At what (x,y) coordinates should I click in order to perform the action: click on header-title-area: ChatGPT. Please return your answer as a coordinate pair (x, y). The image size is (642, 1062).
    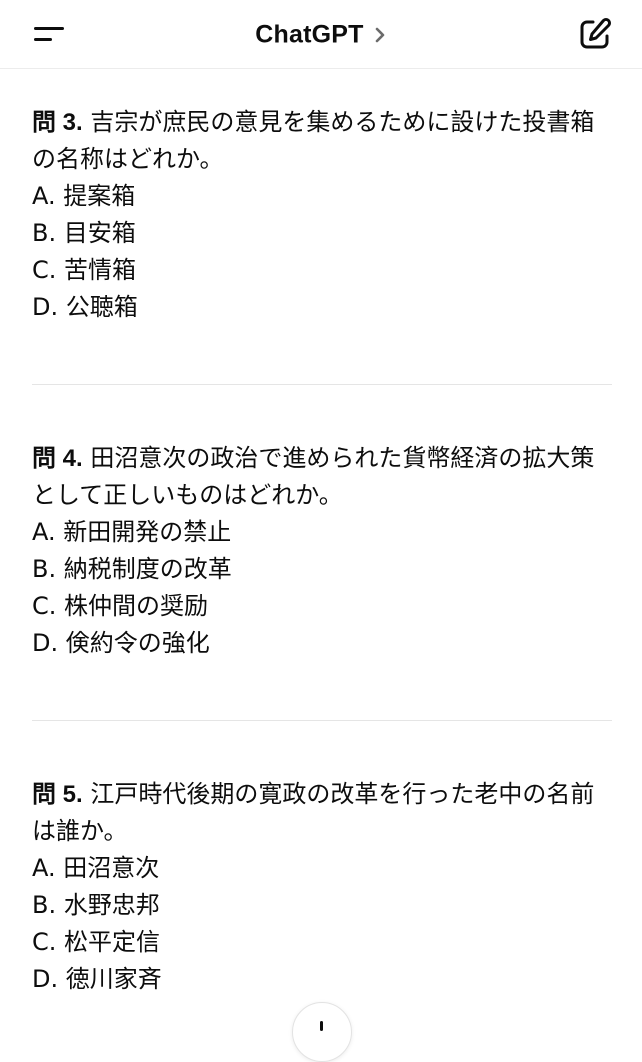
    Looking at the image, I should click on (321, 34).